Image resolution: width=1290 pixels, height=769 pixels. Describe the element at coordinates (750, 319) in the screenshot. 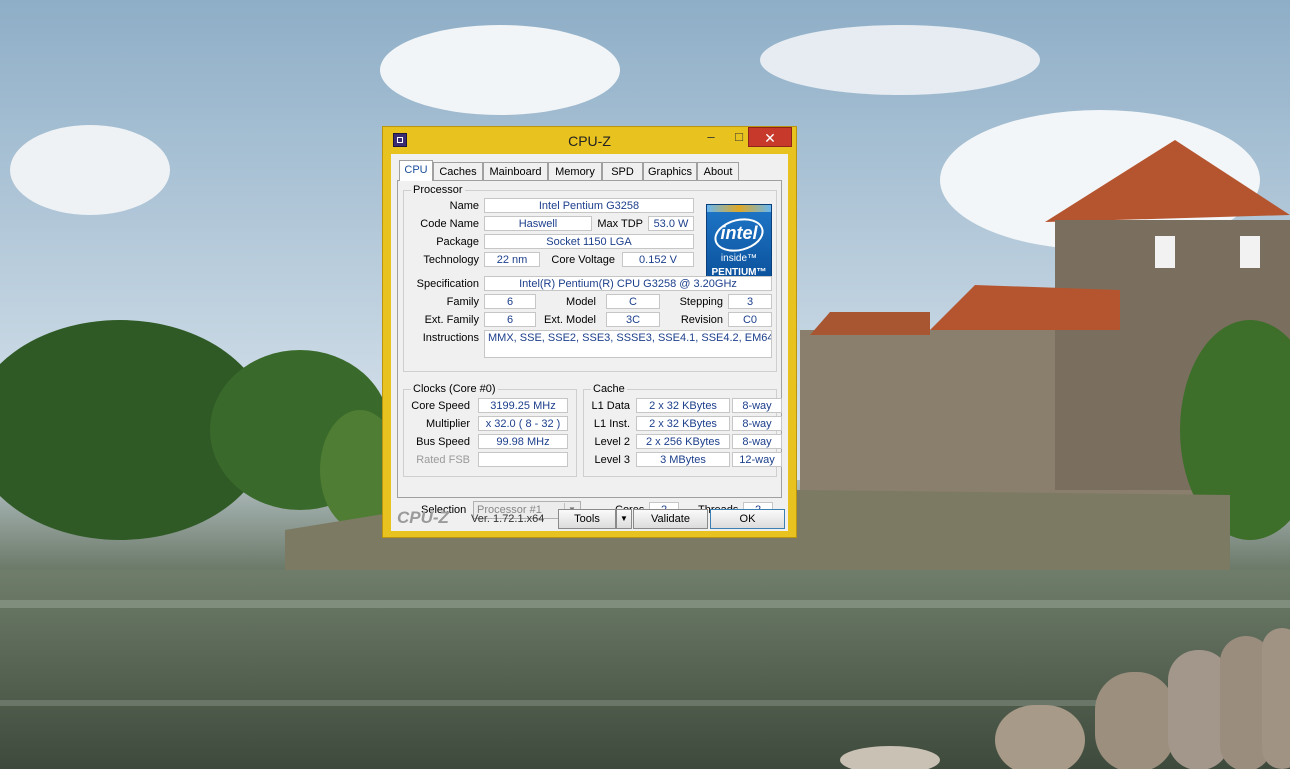

I see `revision-value: C0` at that location.